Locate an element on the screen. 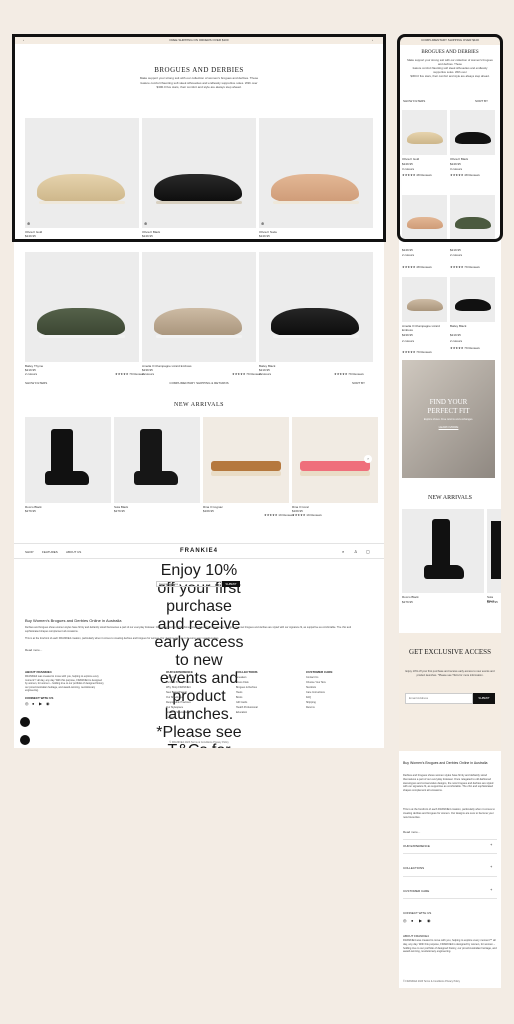 The width and height of the screenshot is (514, 1024). accordion-collections: COLLECTIONS is located at coordinates (413, 868).